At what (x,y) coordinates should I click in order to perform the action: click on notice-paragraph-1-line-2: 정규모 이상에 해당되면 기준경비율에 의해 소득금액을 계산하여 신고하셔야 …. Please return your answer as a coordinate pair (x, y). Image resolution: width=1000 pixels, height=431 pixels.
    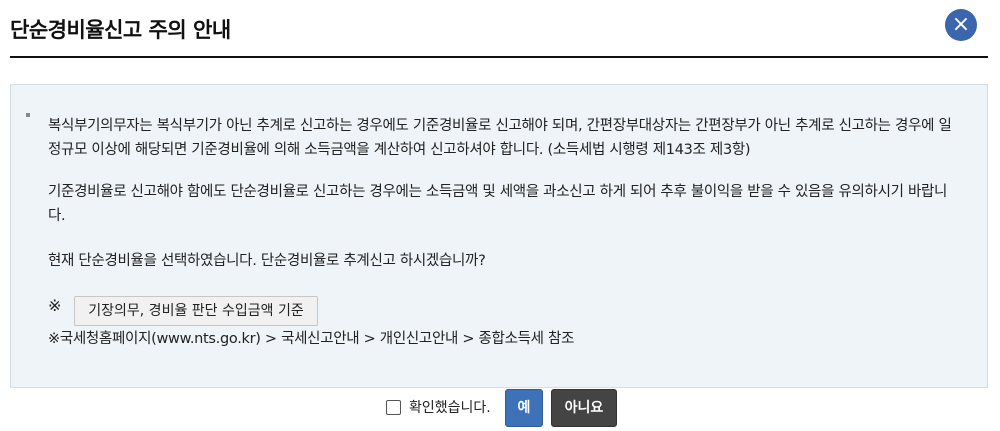
    Looking at the image, I should click on (399, 150).